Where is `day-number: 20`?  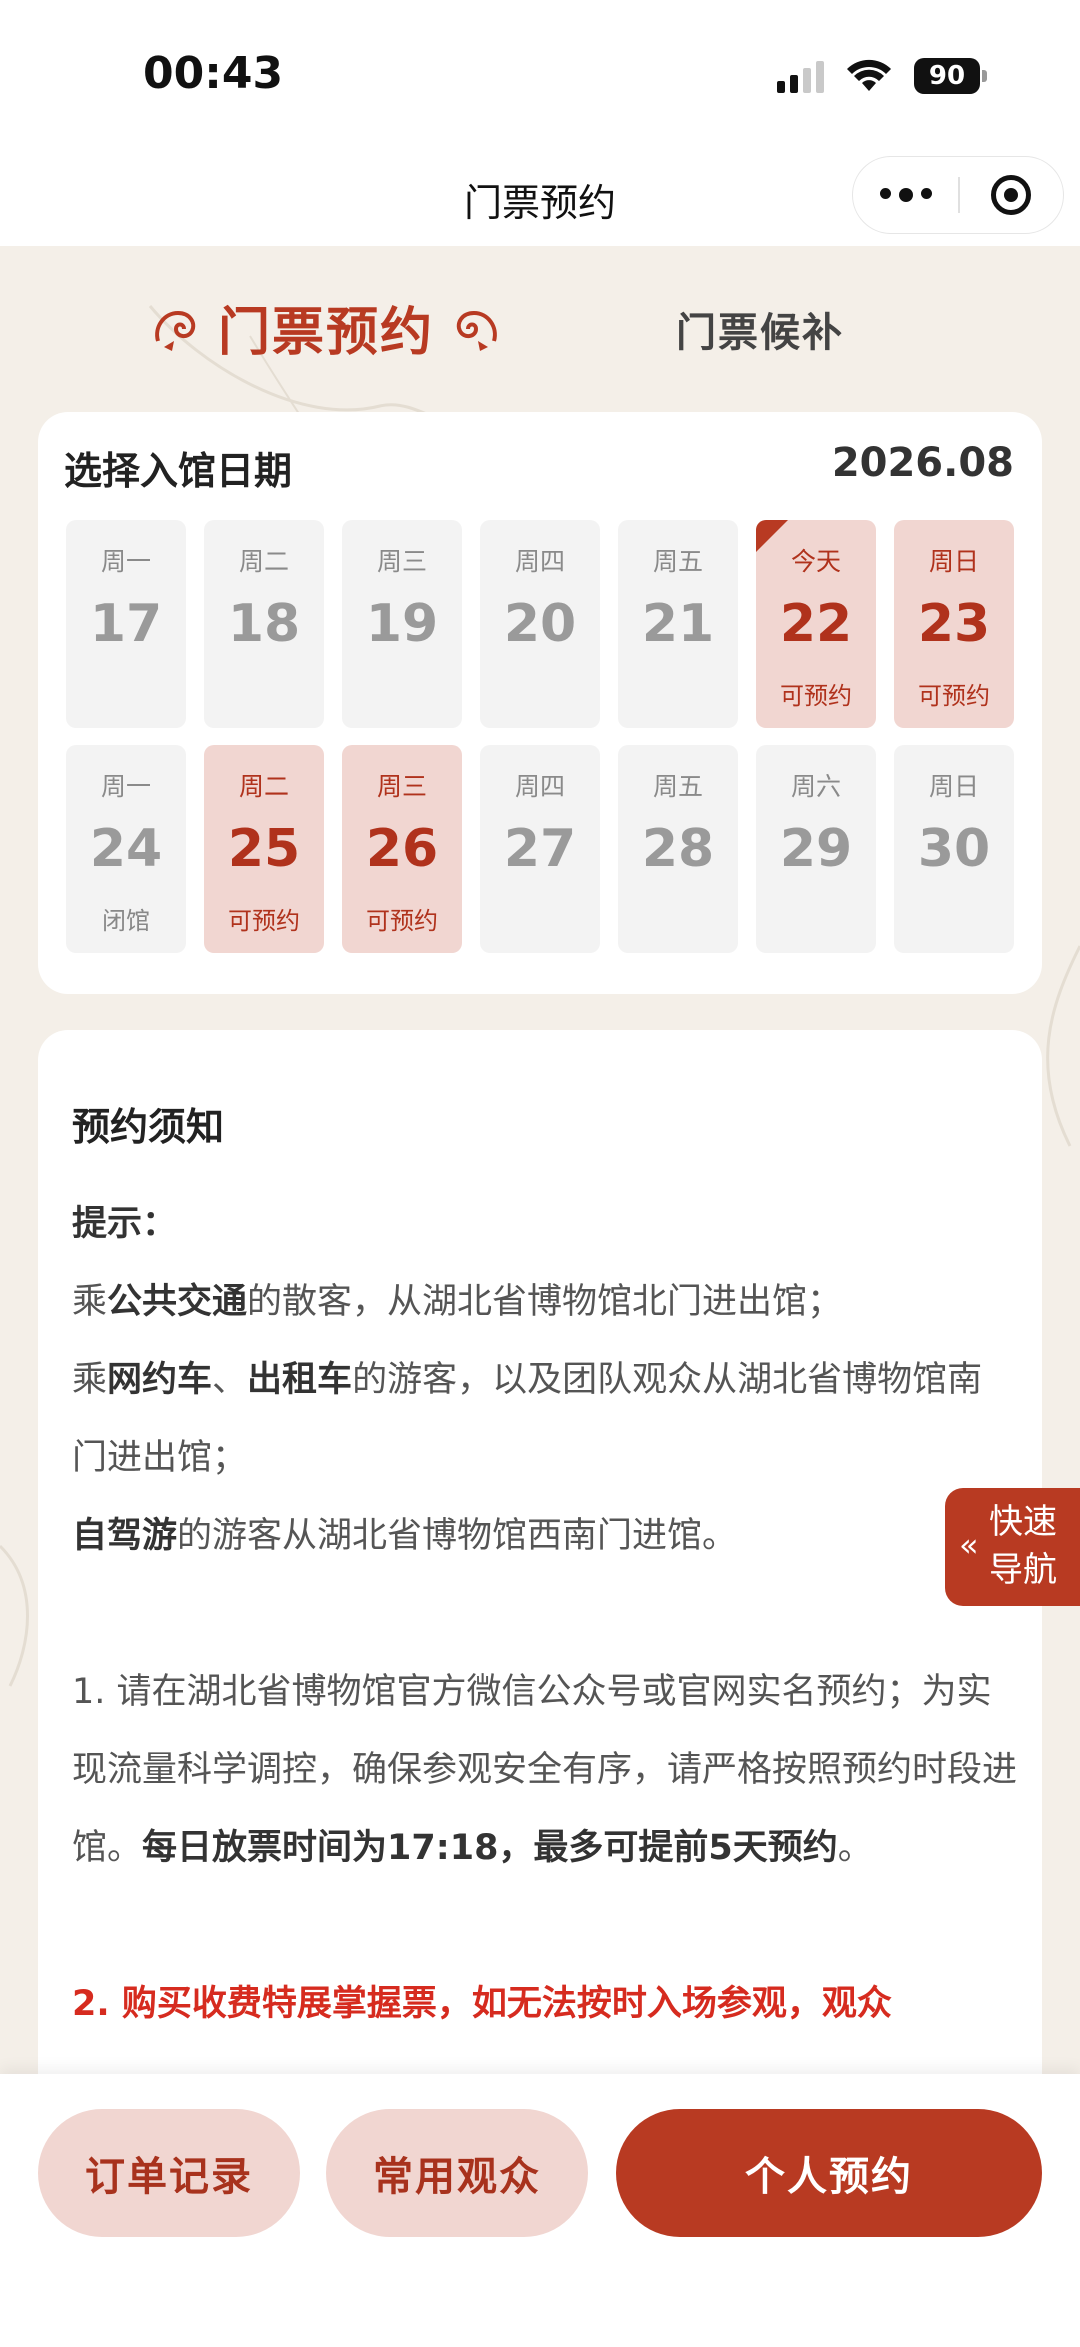 day-number: 20 is located at coordinates (540, 624).